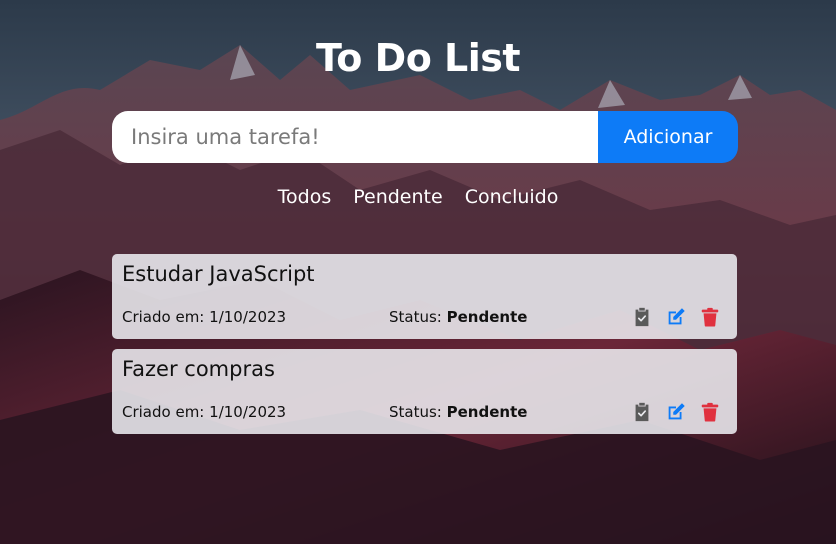  Describe the element at coordinates (355, 137) in the screenshot. I see `task-input` at that location.